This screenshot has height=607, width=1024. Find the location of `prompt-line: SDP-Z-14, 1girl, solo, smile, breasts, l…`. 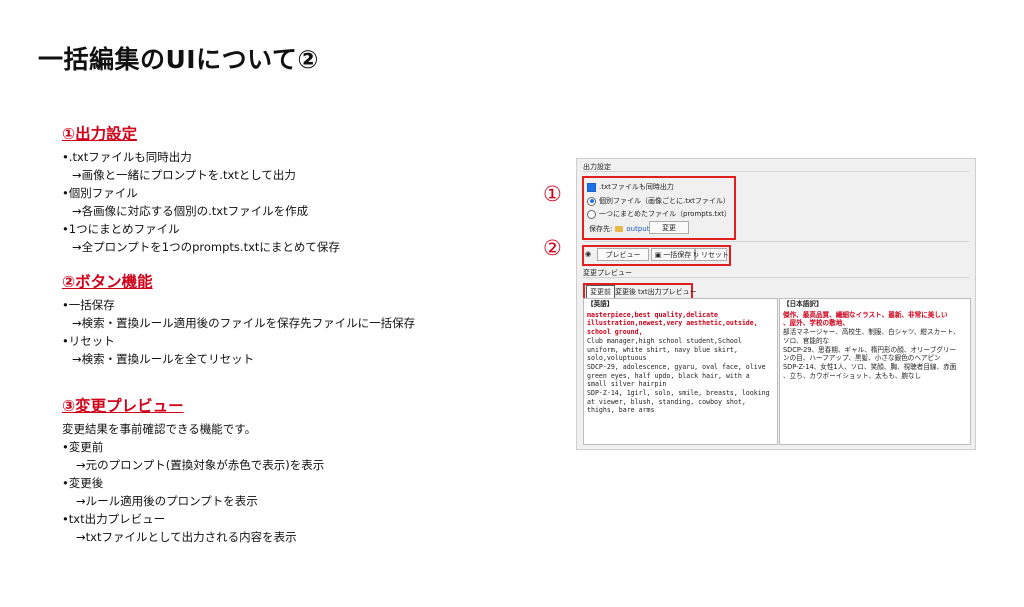

prompt-line: SDP-Z-14, 1girl, solo, smile, breasts, l… is located at coordinates (678, 393).